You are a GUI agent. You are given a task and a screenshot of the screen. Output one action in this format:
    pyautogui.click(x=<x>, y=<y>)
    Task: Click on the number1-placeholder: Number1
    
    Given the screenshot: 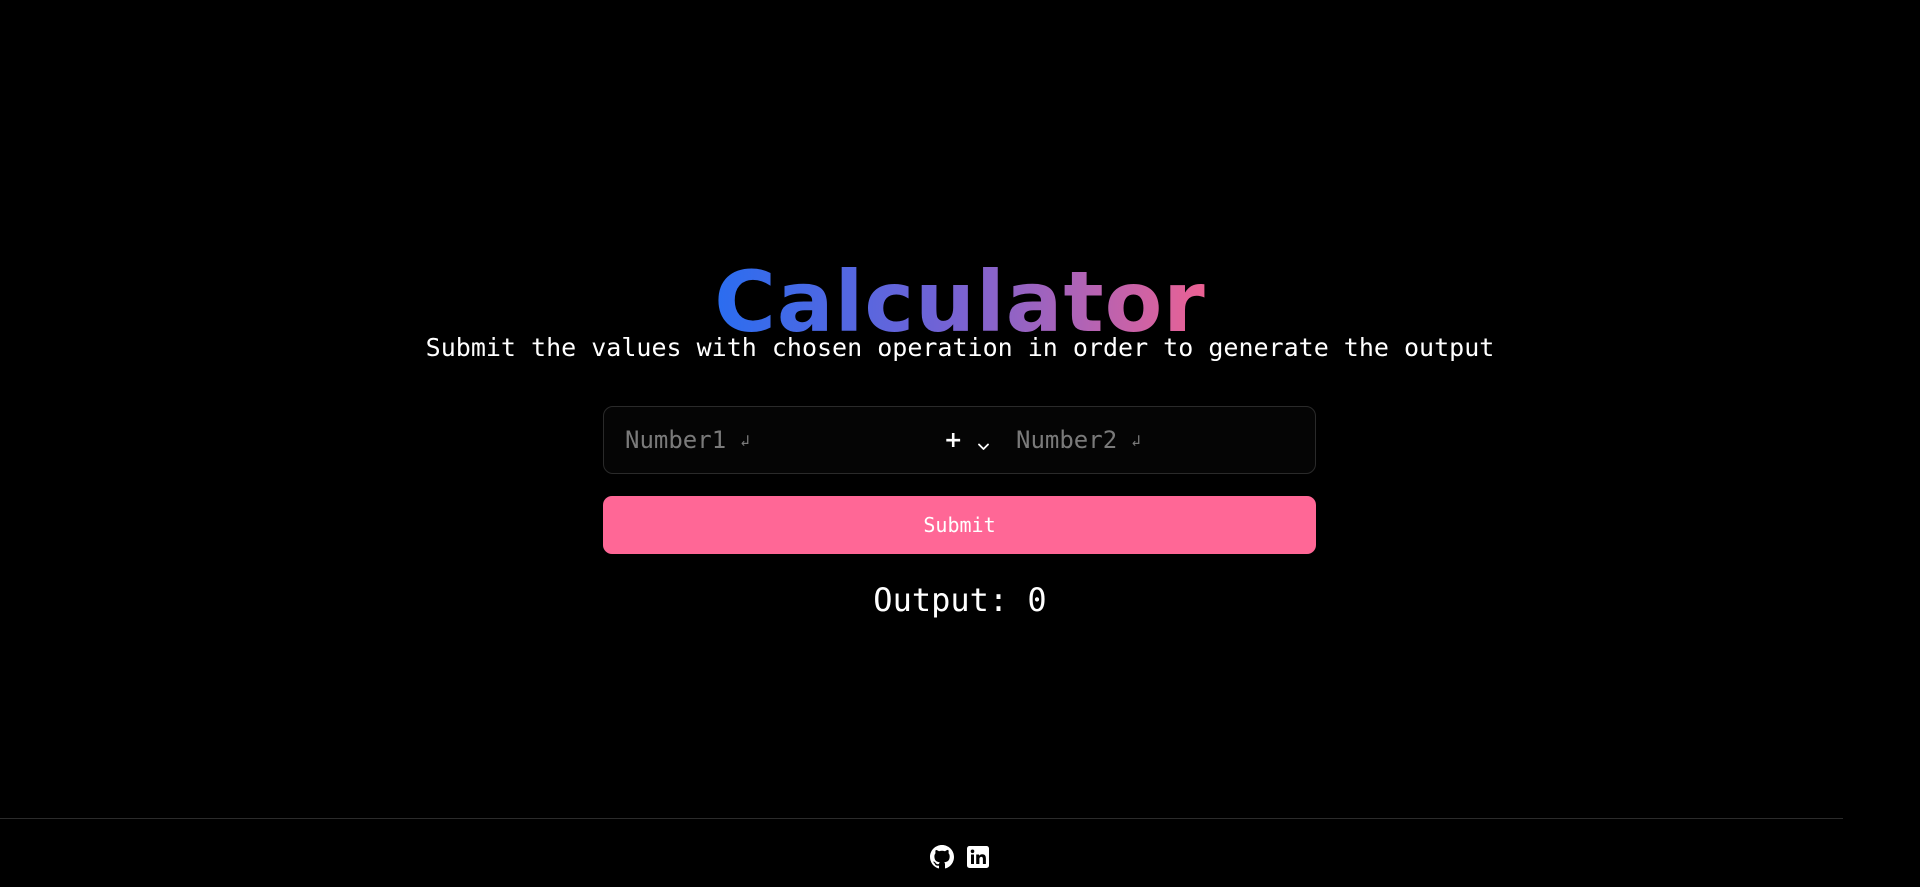 What is the action you would take?
    pyautogui.click(x=676, y=440)
    